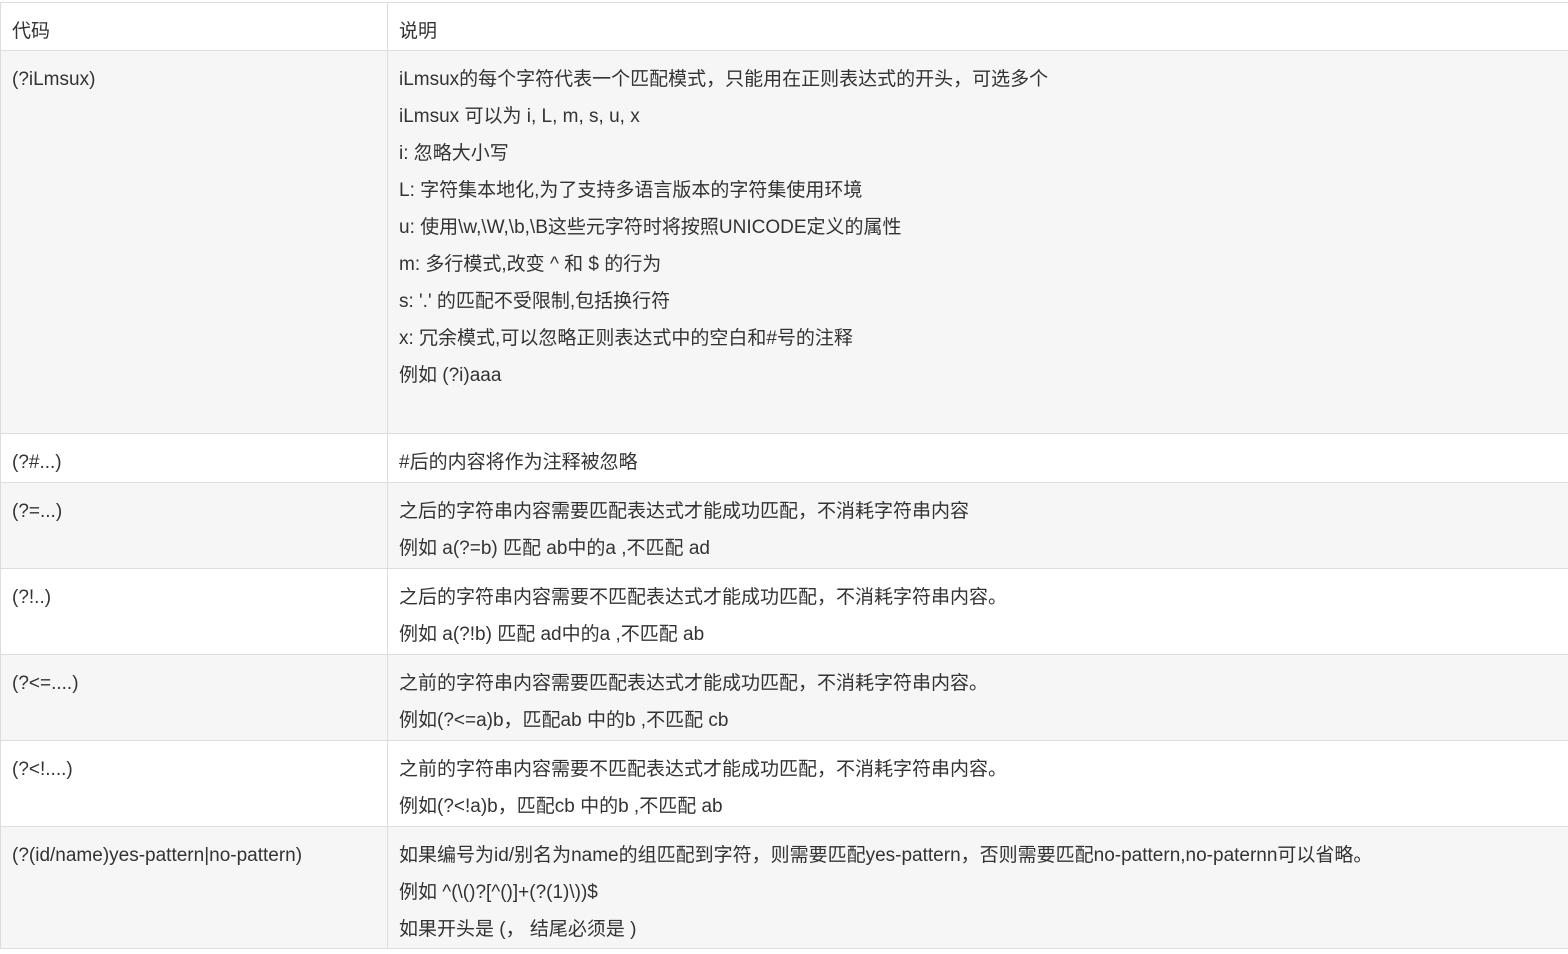  I want to click on code-cell: (?!..), so click(194, 612).